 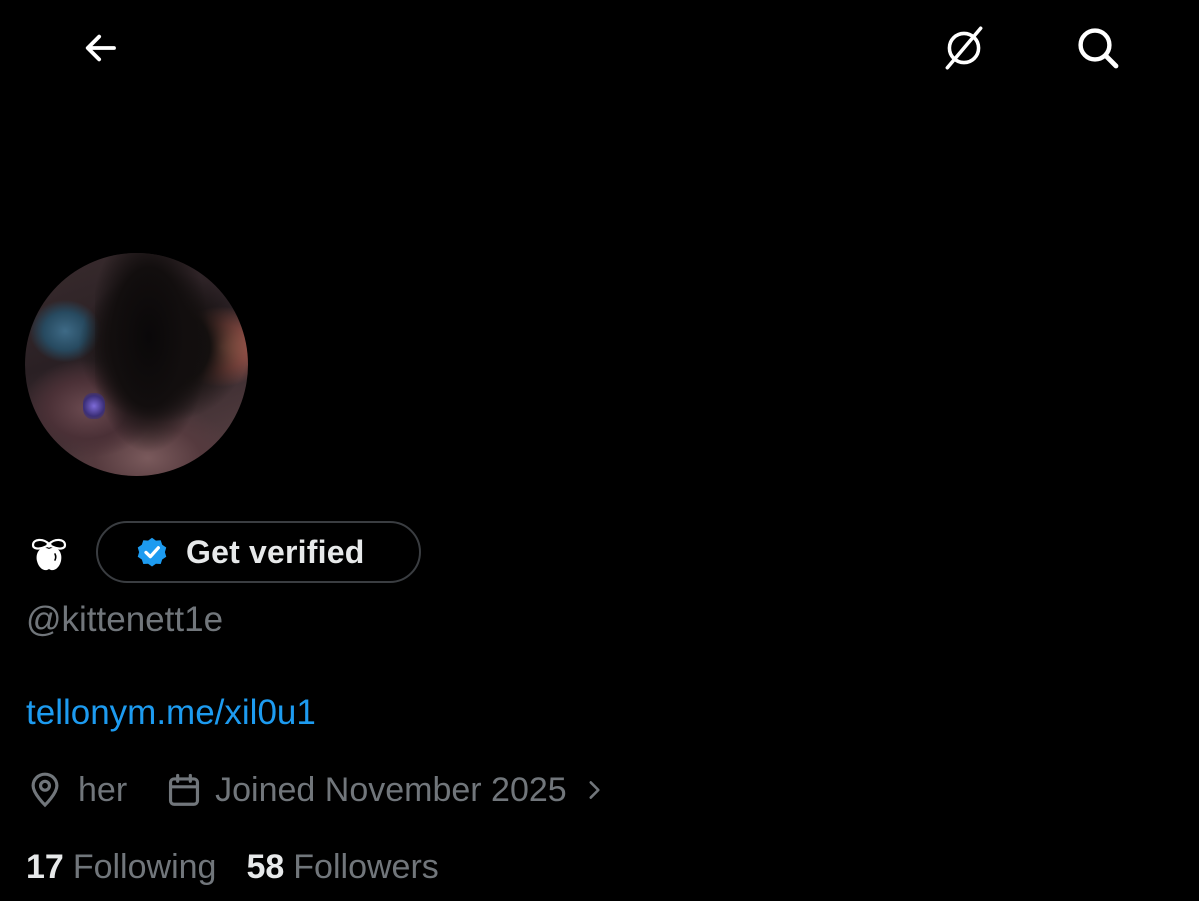 I want to click on grok-button, so click(x=964, y=48).